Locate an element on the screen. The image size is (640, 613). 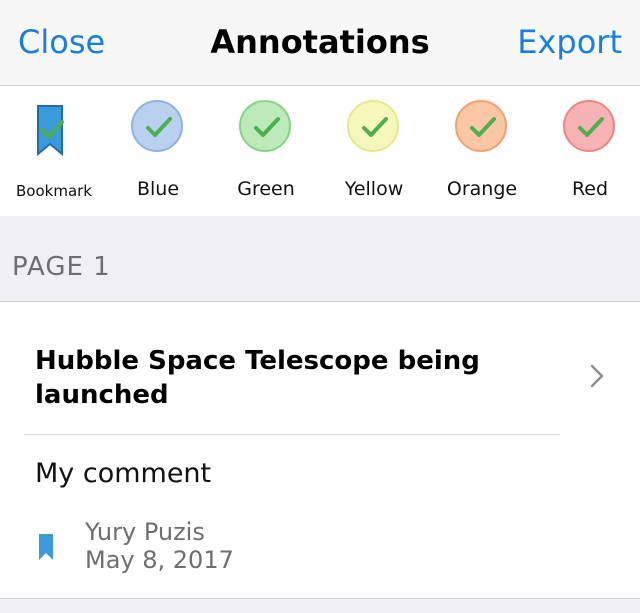
filter-orange: Orange is located at coordinates (482, 151).